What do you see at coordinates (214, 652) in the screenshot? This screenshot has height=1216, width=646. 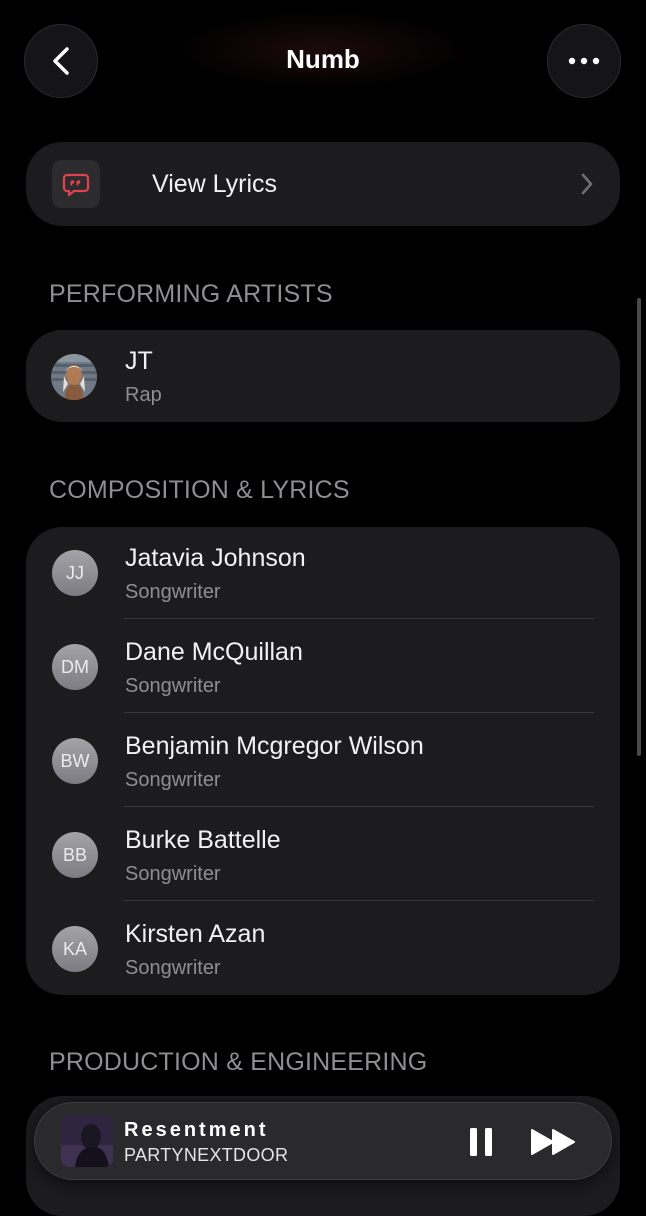 I see `credit-name: Dane McQuillan` at bounding box center [214, 652].